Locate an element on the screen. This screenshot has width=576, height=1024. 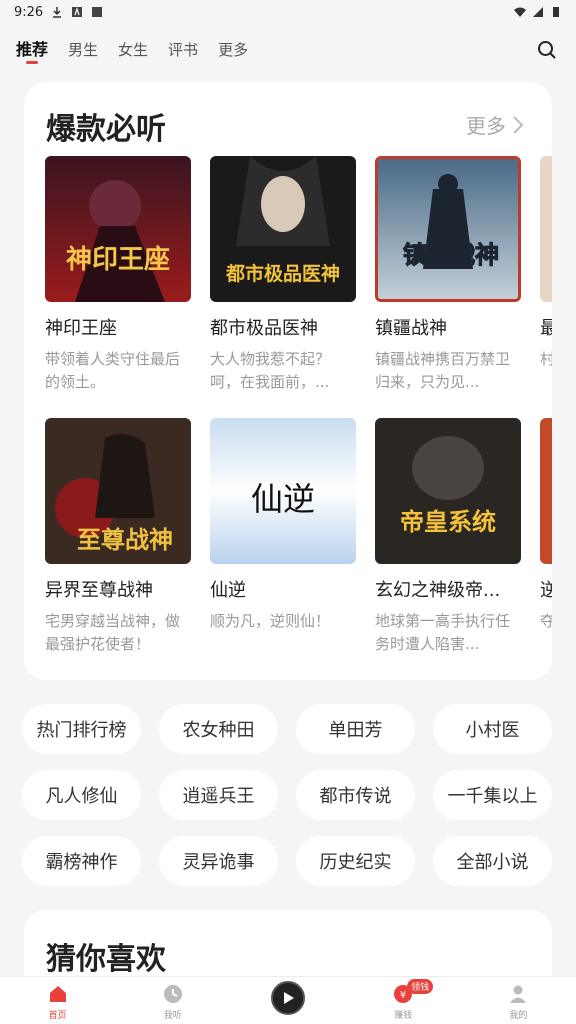
chip: 一千集以上 is located at coordinates (492, 795).